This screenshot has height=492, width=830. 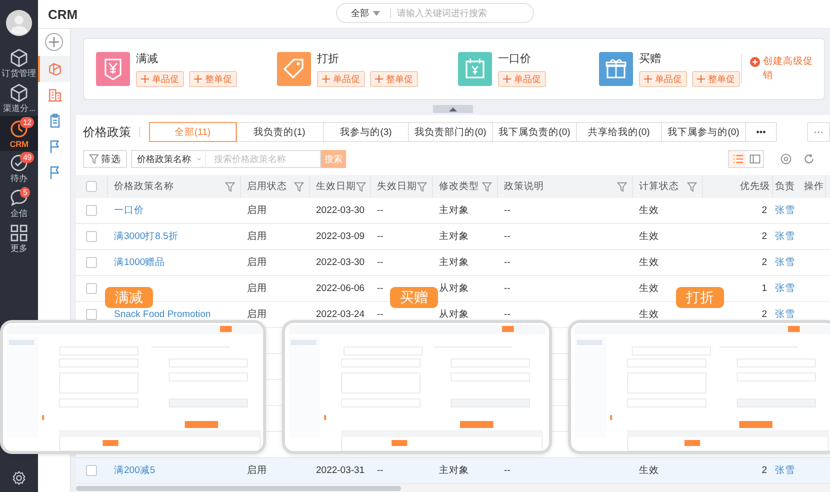 I want to click on table-cell: 从对象, so click(x=454, y=314).